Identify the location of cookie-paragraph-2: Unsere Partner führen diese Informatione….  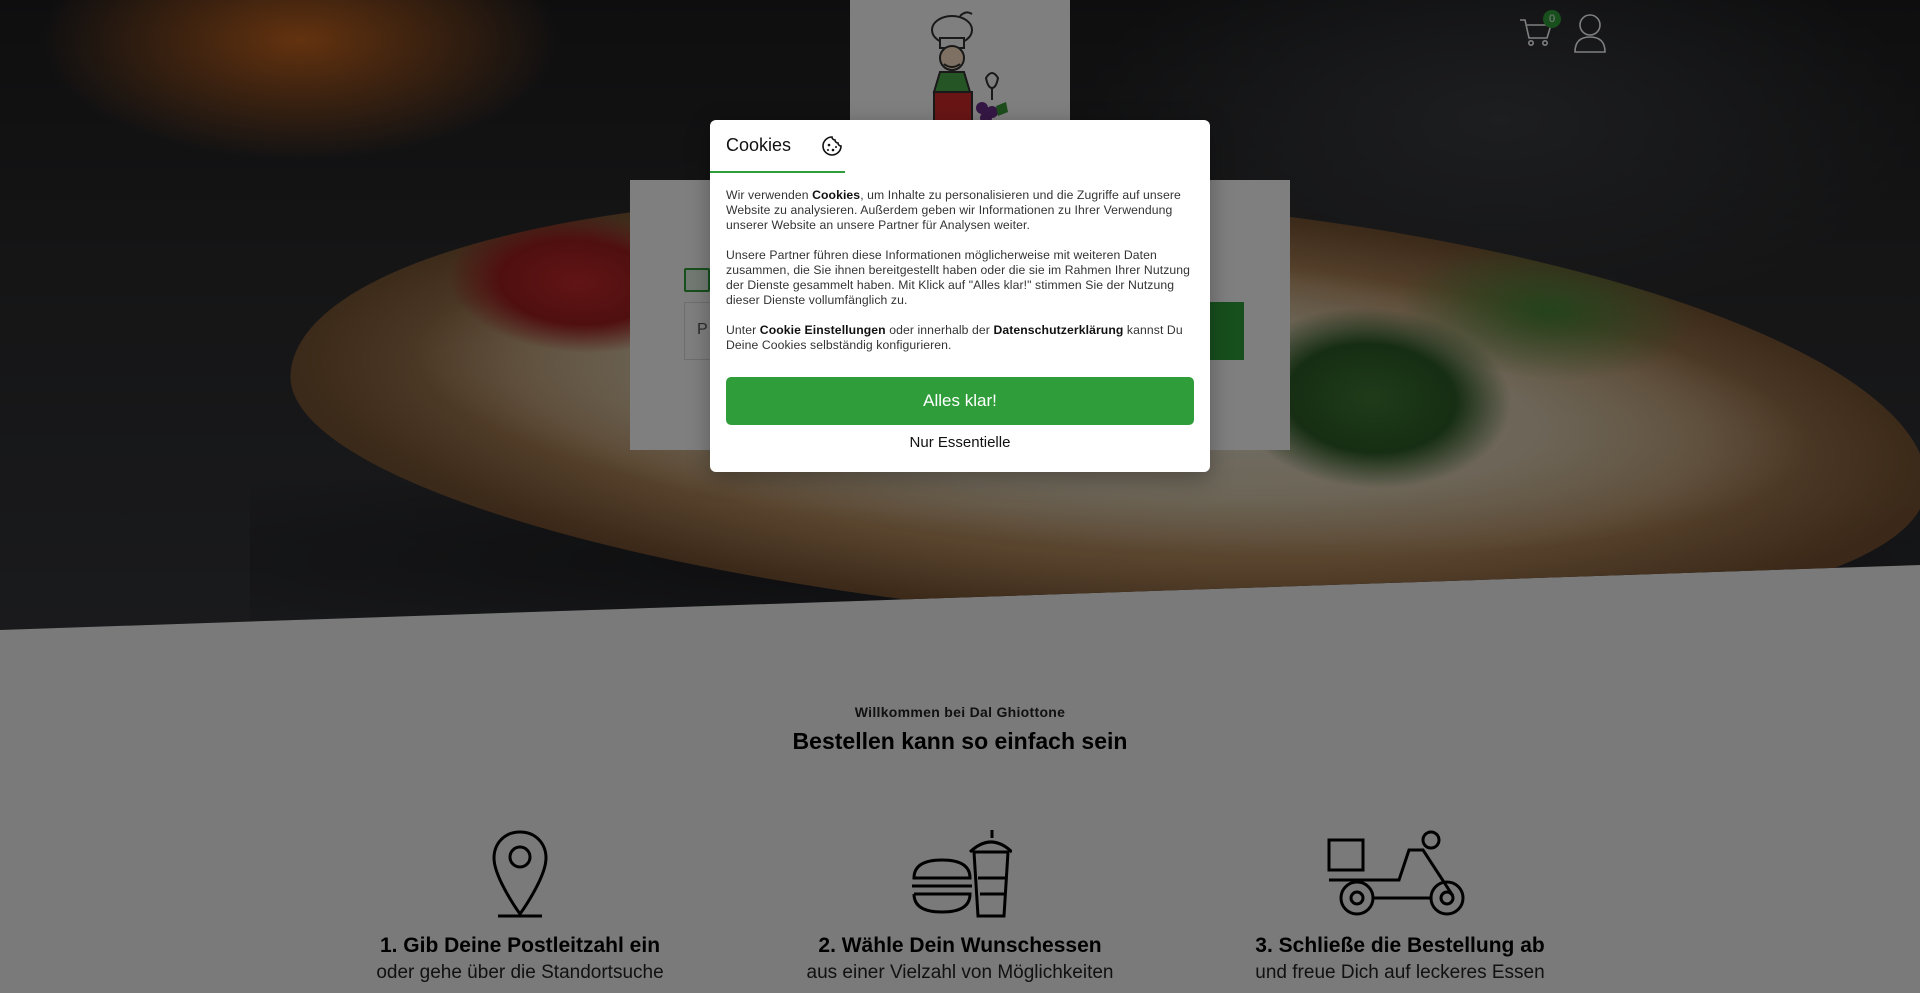
(958, 277).